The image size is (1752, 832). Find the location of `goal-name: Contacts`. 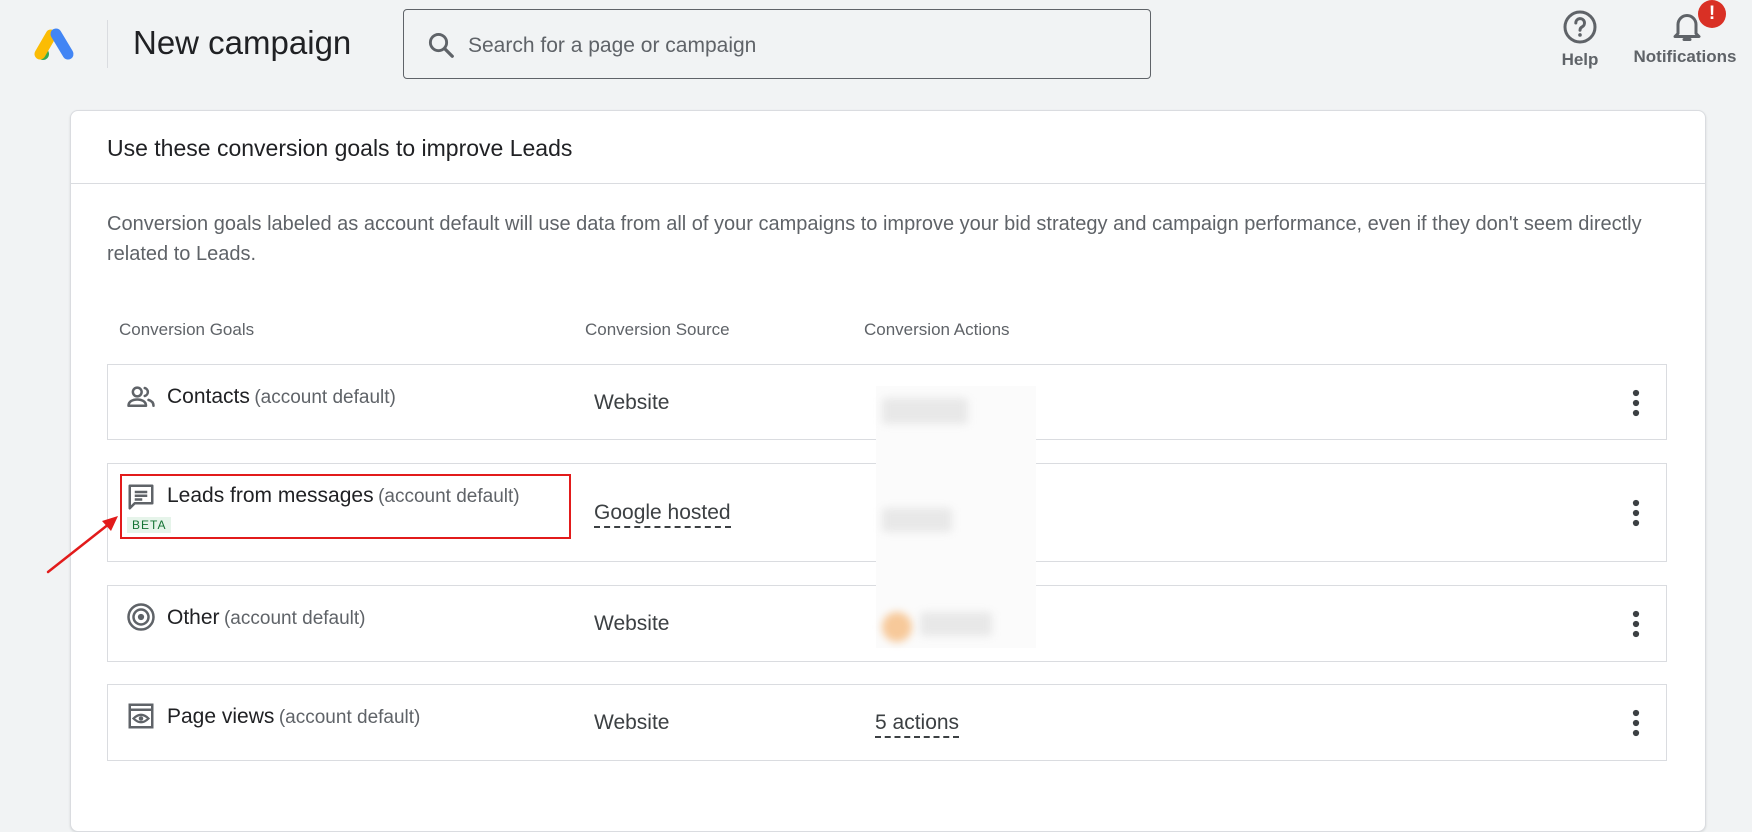

goal-name: Contacts is located at coordinates (208, 396).